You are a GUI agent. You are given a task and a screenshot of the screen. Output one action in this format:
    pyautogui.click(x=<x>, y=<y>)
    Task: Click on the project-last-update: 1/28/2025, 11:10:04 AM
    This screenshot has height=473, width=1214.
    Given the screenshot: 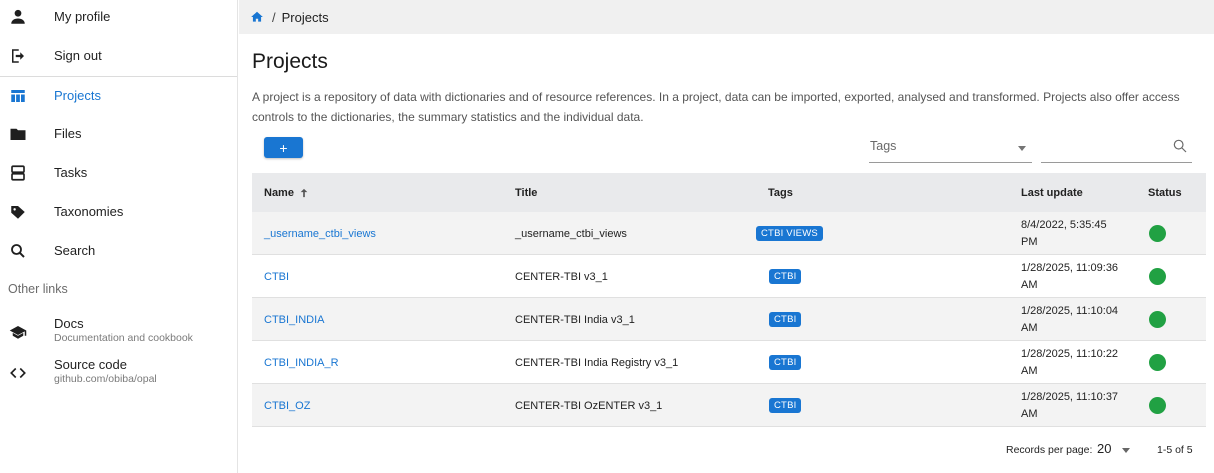 What is the action you would take?
    pyautogui.click(x=1070, y=319)
    